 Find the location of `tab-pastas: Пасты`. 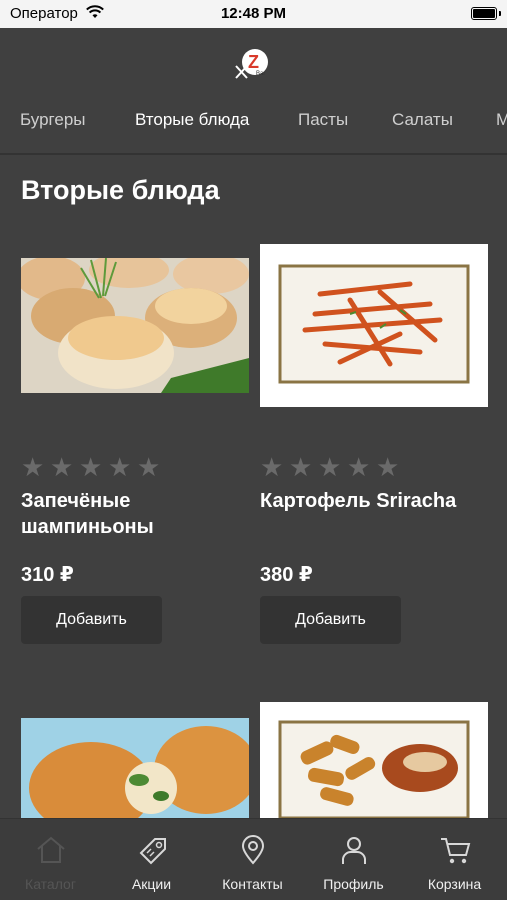

tab-pastas: Пасты is located at coordinates (323, 120).